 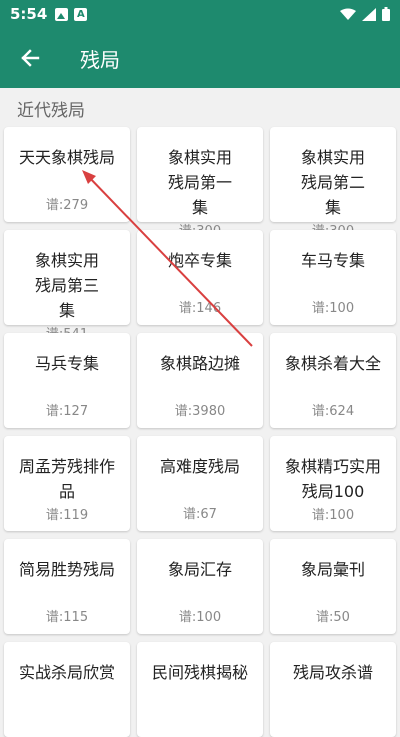 I want to click on card-title: 象棋实用残局第三集, so click(x=66, y=285).